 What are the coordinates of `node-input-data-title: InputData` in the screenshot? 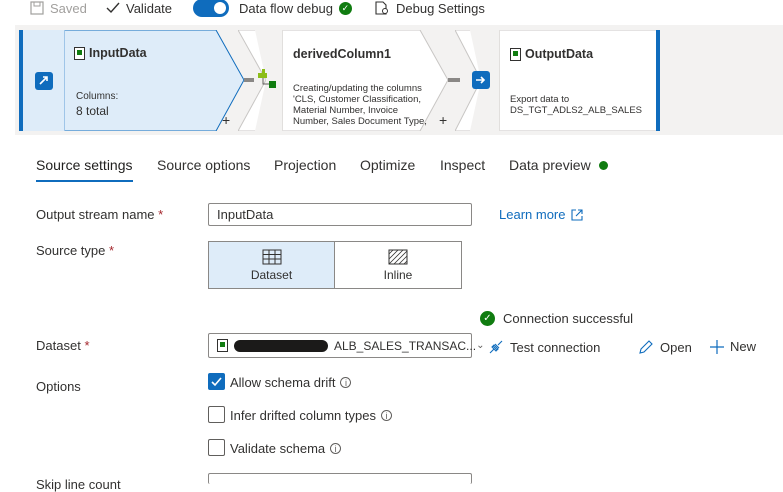 It's located at (118, 53).